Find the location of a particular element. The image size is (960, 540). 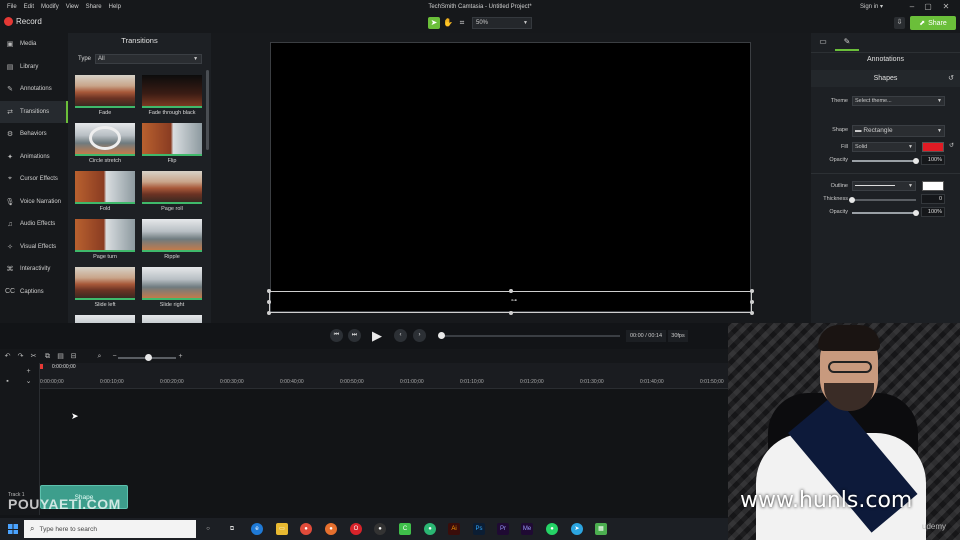

sidebar-item-library: ▤ Library is located at coordinates (34, 67).